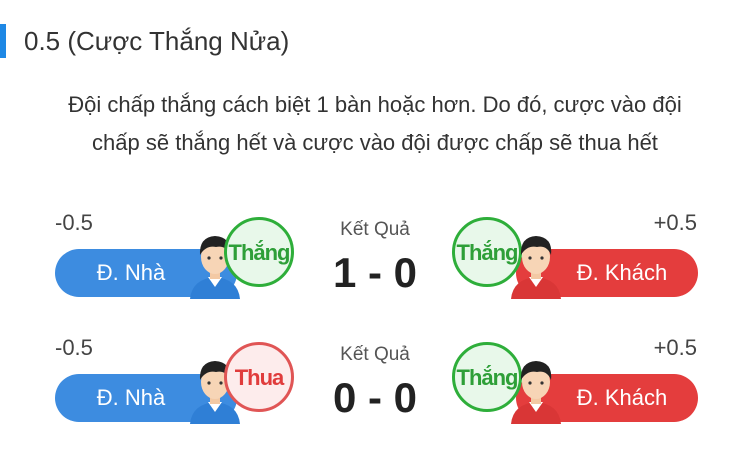 This screenshot has height=470, width=750. I want to click on home-result-badge: Thắng, so click(259, 252).